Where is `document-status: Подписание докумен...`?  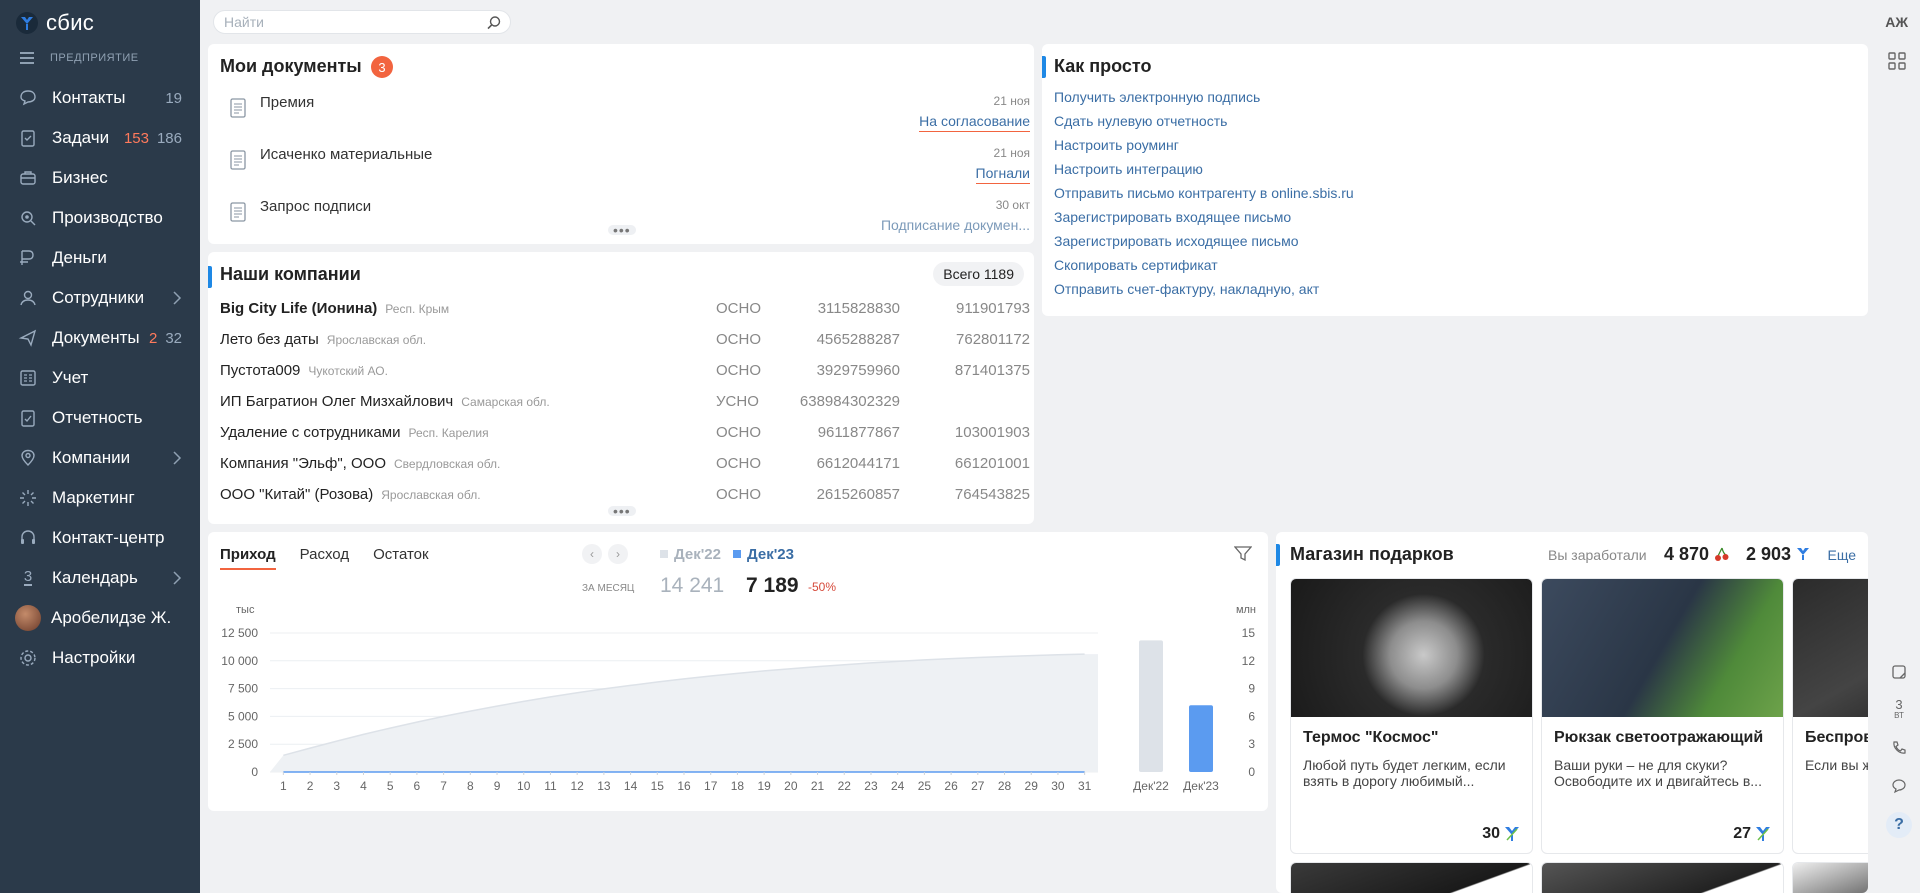 document-status: Подписание докумен... is located at coordinates (955, 226).